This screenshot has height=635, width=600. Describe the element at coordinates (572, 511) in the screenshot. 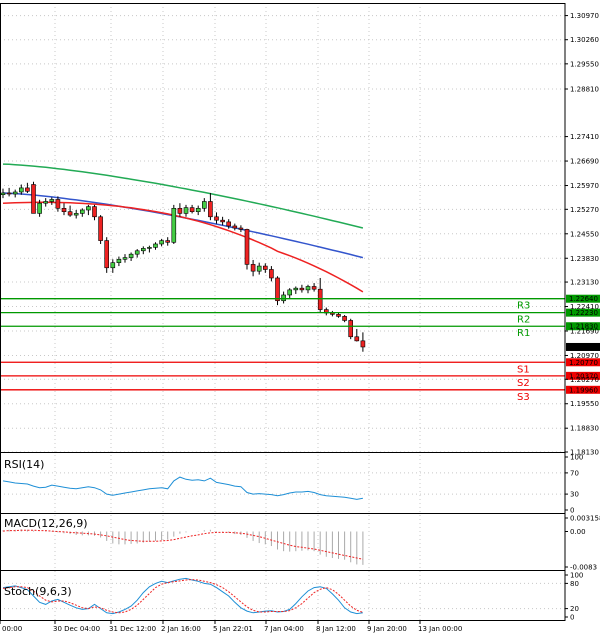

I see `indicator-tick-label: 0` at that location.